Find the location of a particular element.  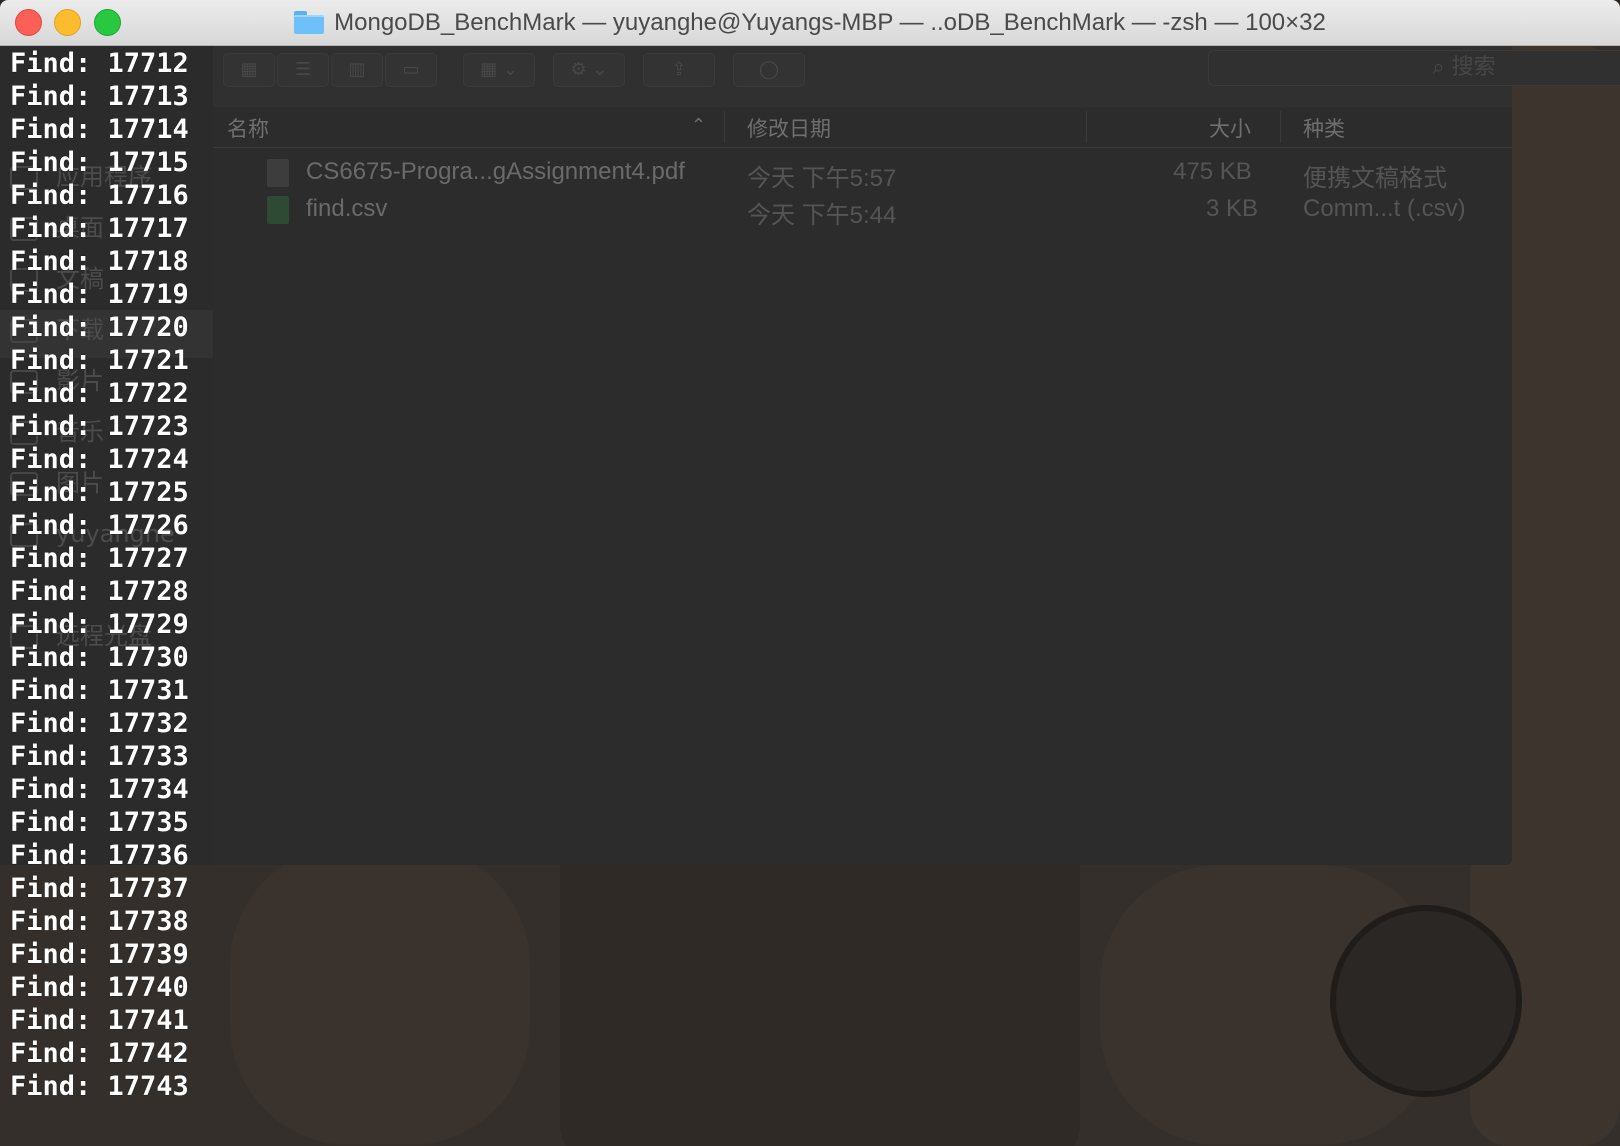

terminal-line: Find: 17719 is located at coordinates (99, 294).